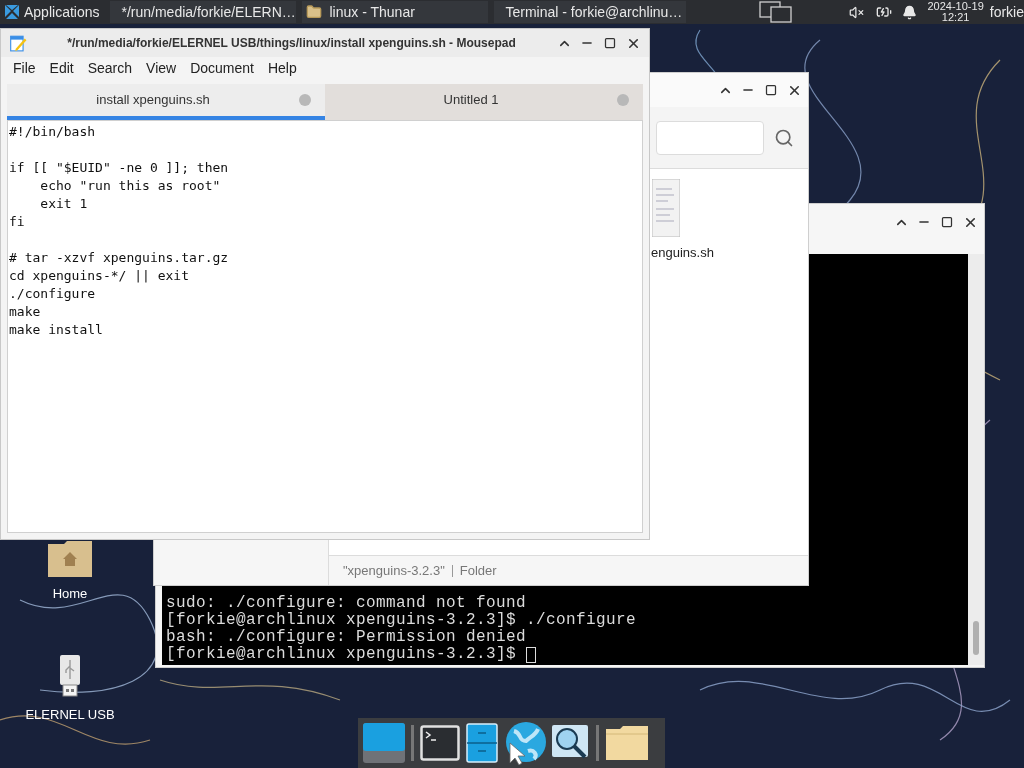 This screenshot has height=768, width=1024. Describe the element at coordinates (18, 43) in the screenshot. I see `notepad-icon` at that location.